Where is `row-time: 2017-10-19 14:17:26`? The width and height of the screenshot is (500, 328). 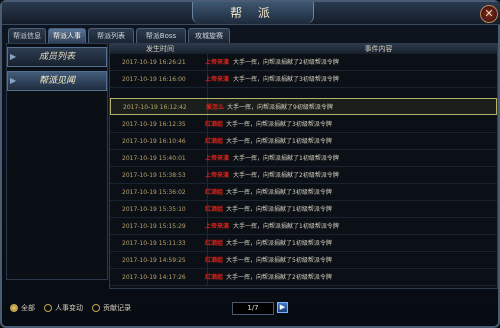
row-time: 2017-10-19 14:17:26 is located at coordinates (154, 277).